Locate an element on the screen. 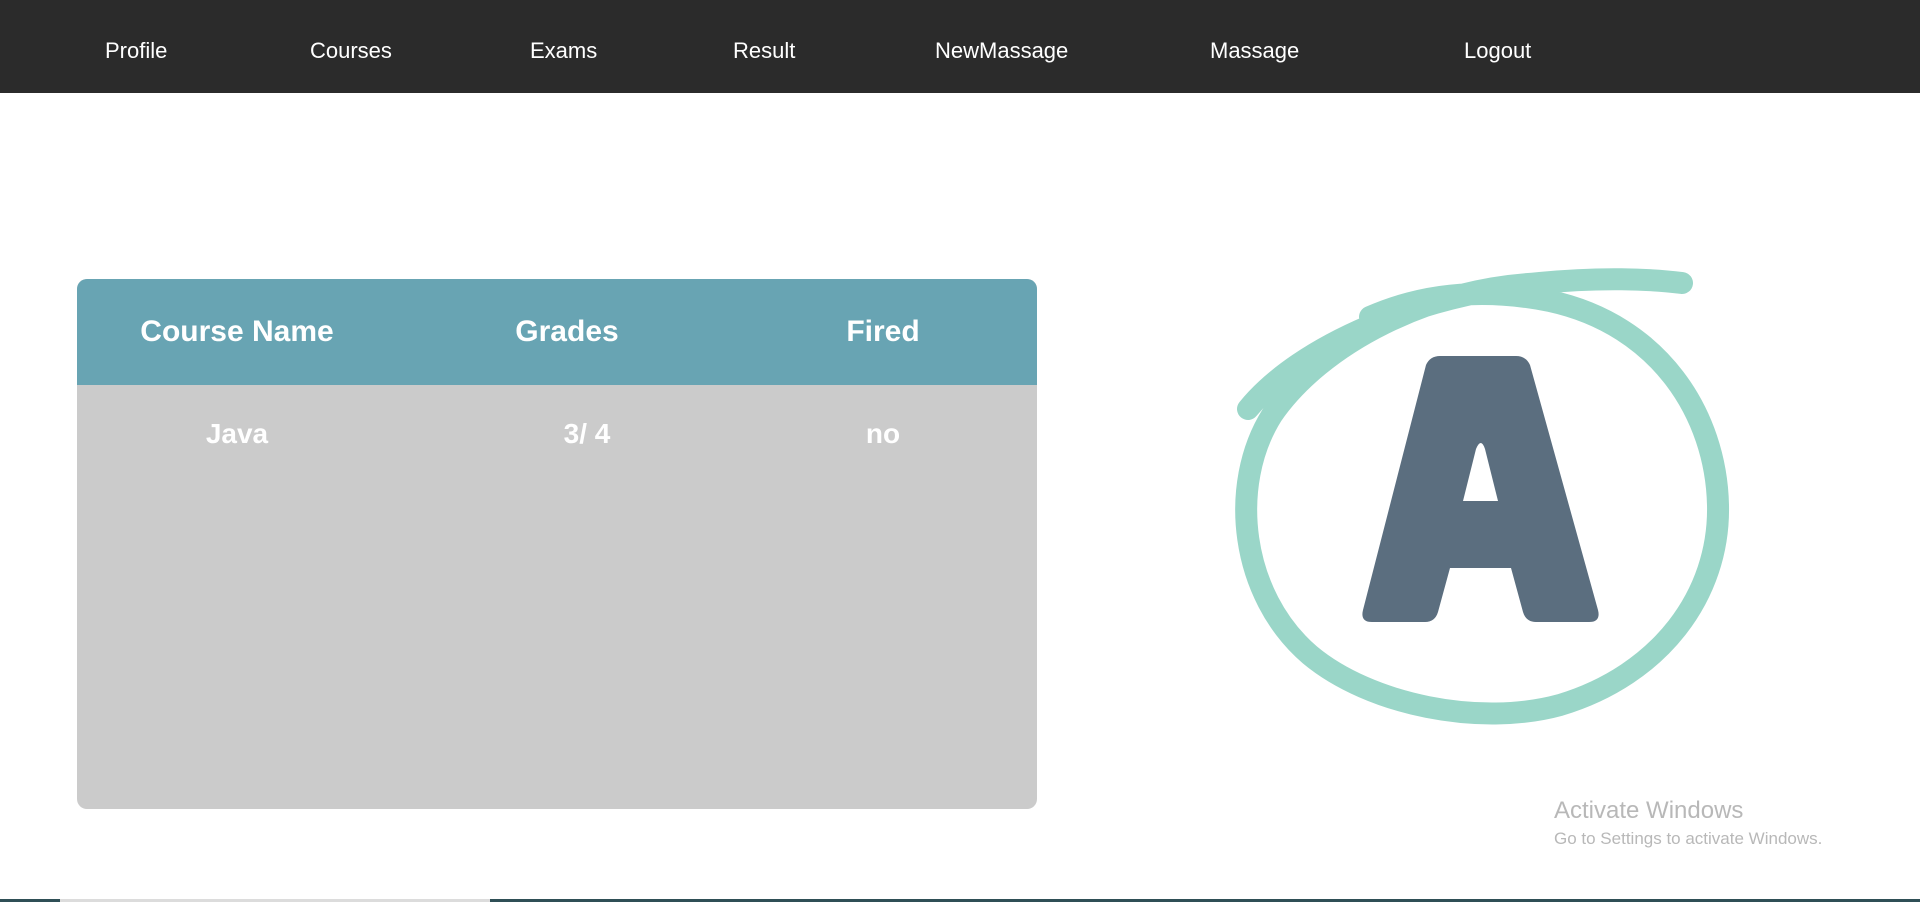 The height and width of the screenshot is (902, 1920). nav-result-link: Result is located at coordinates (764, 51).